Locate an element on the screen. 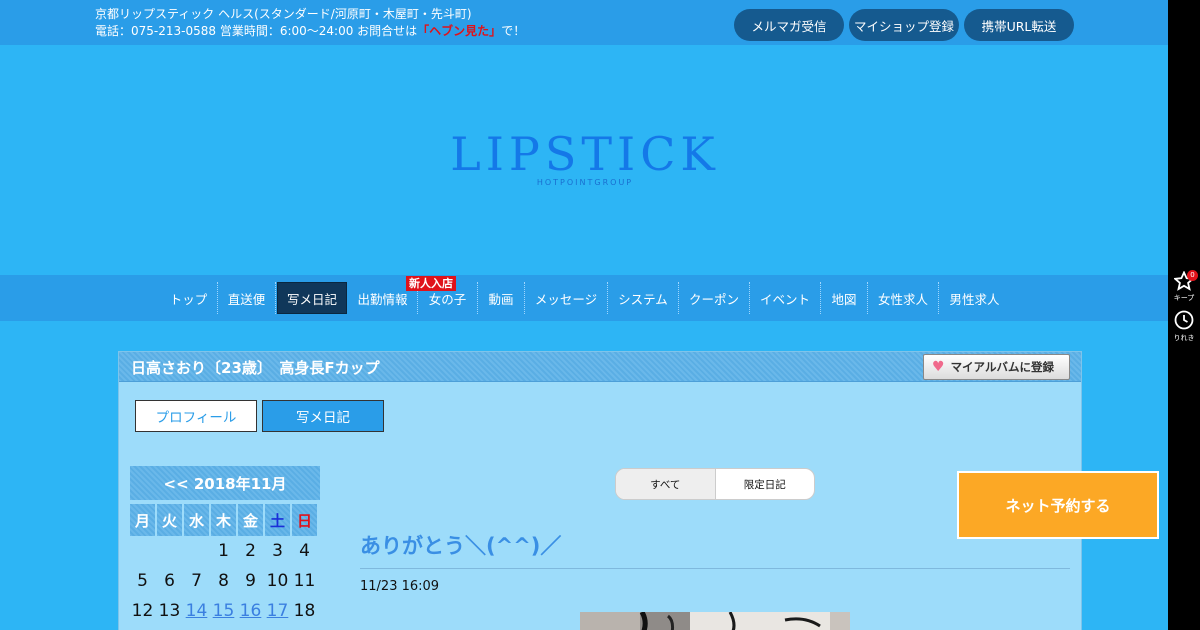 This screenshot has width=1200, height=630. filter-limited: 限定日記 is located at coordinates (765, 484).